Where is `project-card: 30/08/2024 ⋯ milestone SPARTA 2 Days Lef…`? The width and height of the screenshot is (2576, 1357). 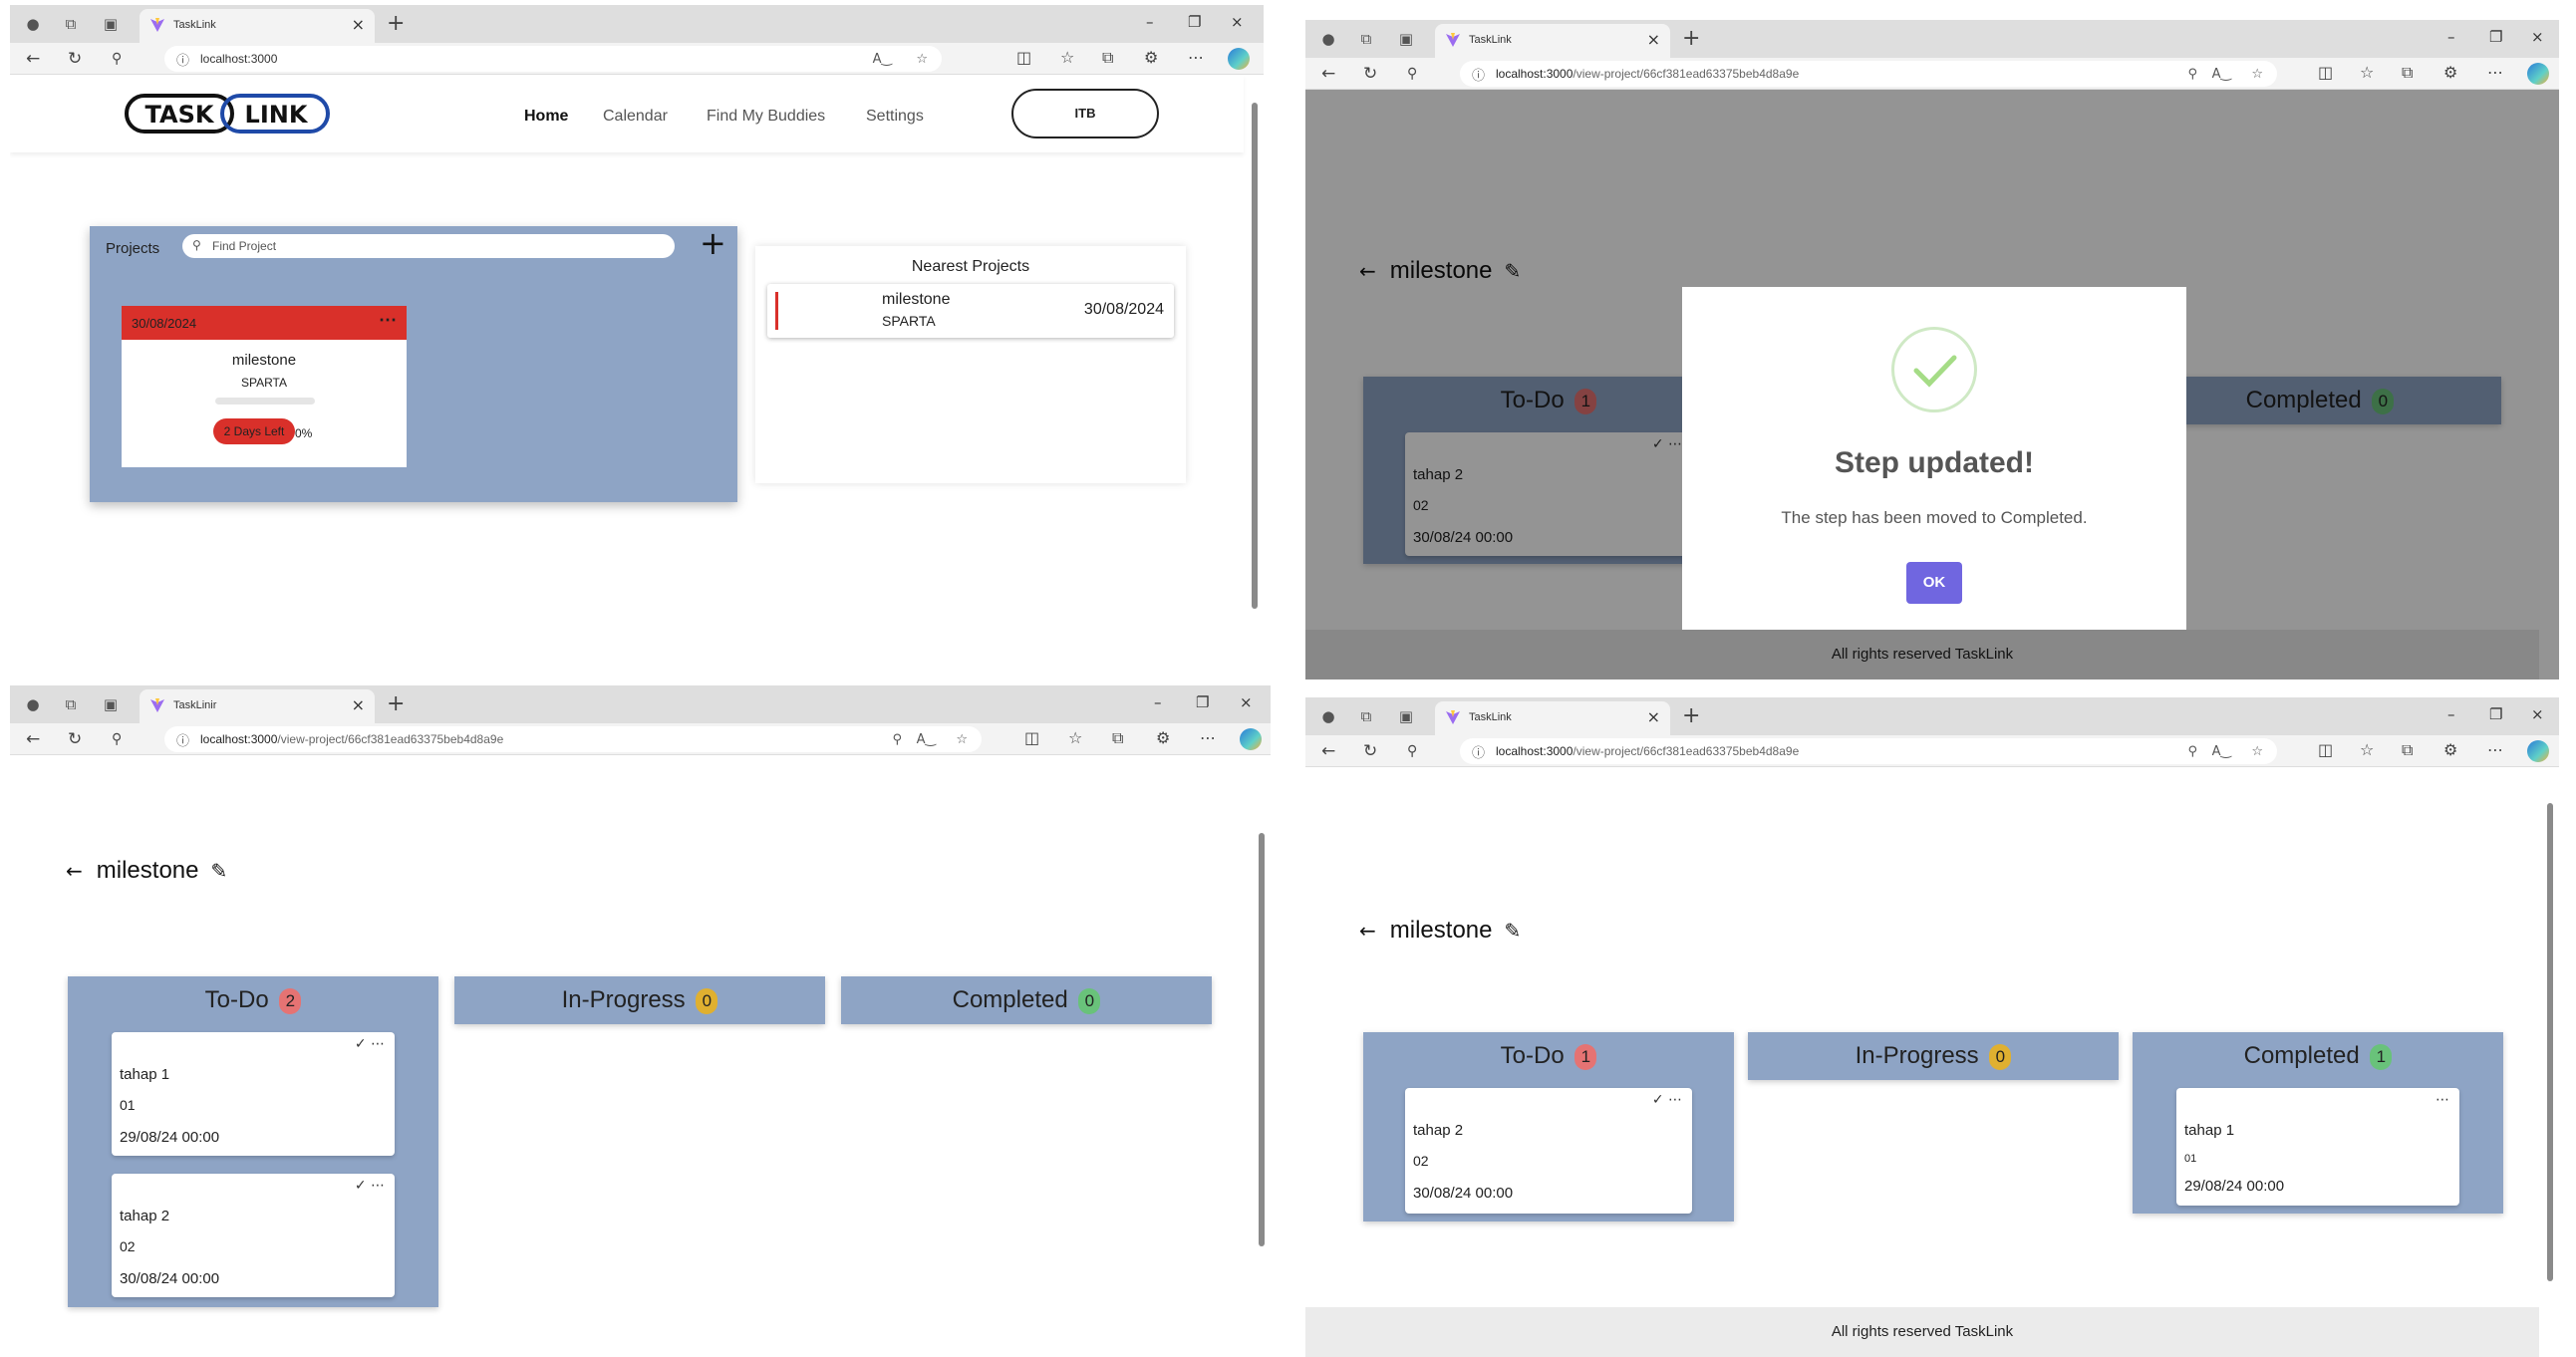
project-card: 30/08/2024 ⋯ milestone SPARTA 2 Days Lef… is located at coordinates (264, 386).